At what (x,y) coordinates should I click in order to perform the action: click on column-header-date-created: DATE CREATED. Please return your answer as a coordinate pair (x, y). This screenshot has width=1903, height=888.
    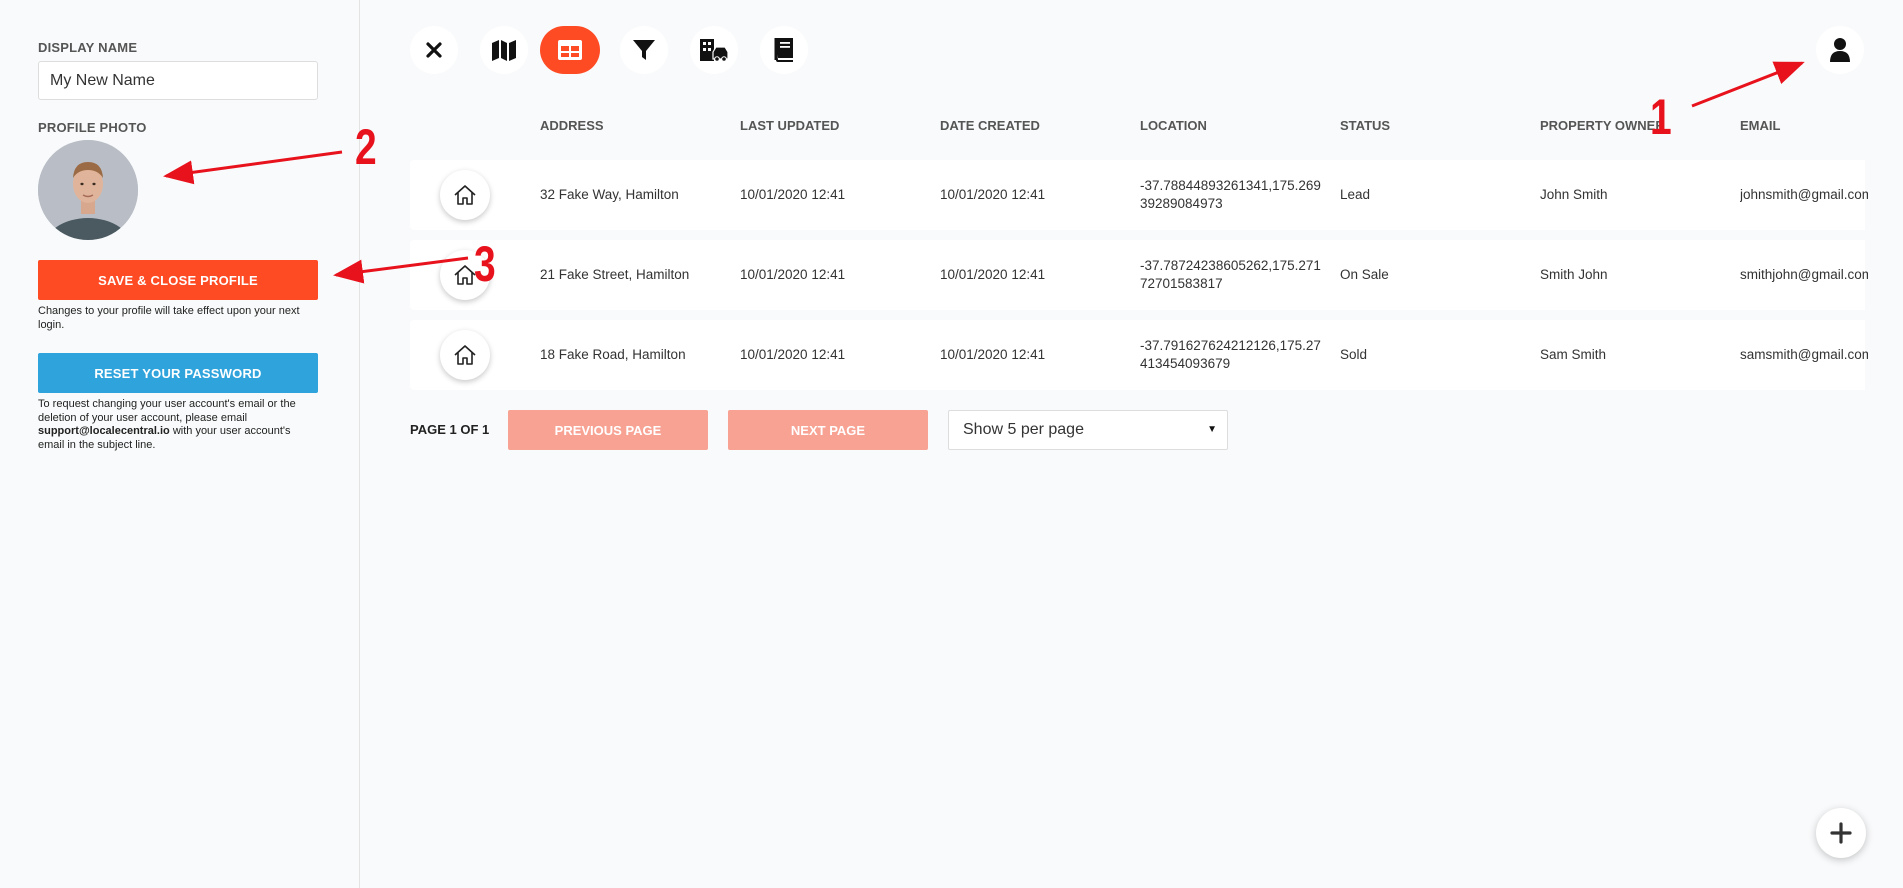
    Looking at the image, I should click on (990, 125).